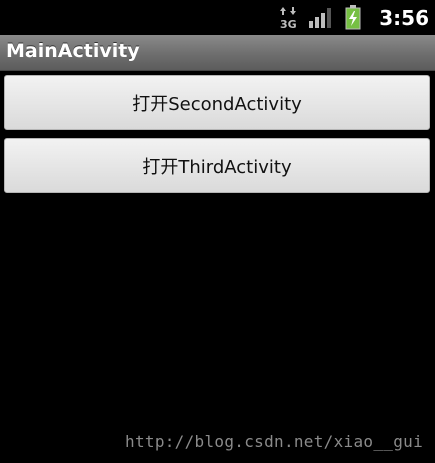 Image resolution: width=435 pixels, height=463 pixels. I want to click on signal-strength-icon, so click(321, 18).